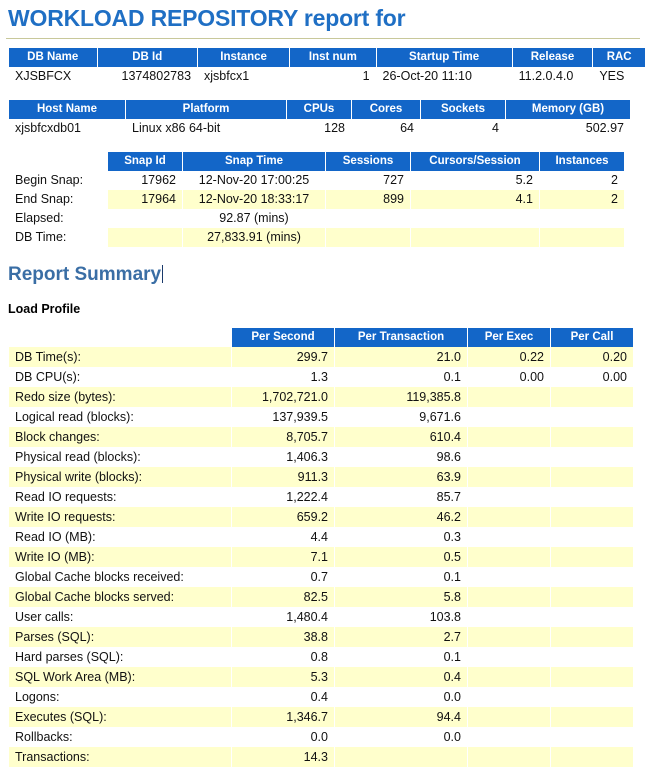 The height and width of the screenshot is (767, 646). I want to click on table-row: Executes (SQL): 1,346.7 94.4, so click(321, 717).